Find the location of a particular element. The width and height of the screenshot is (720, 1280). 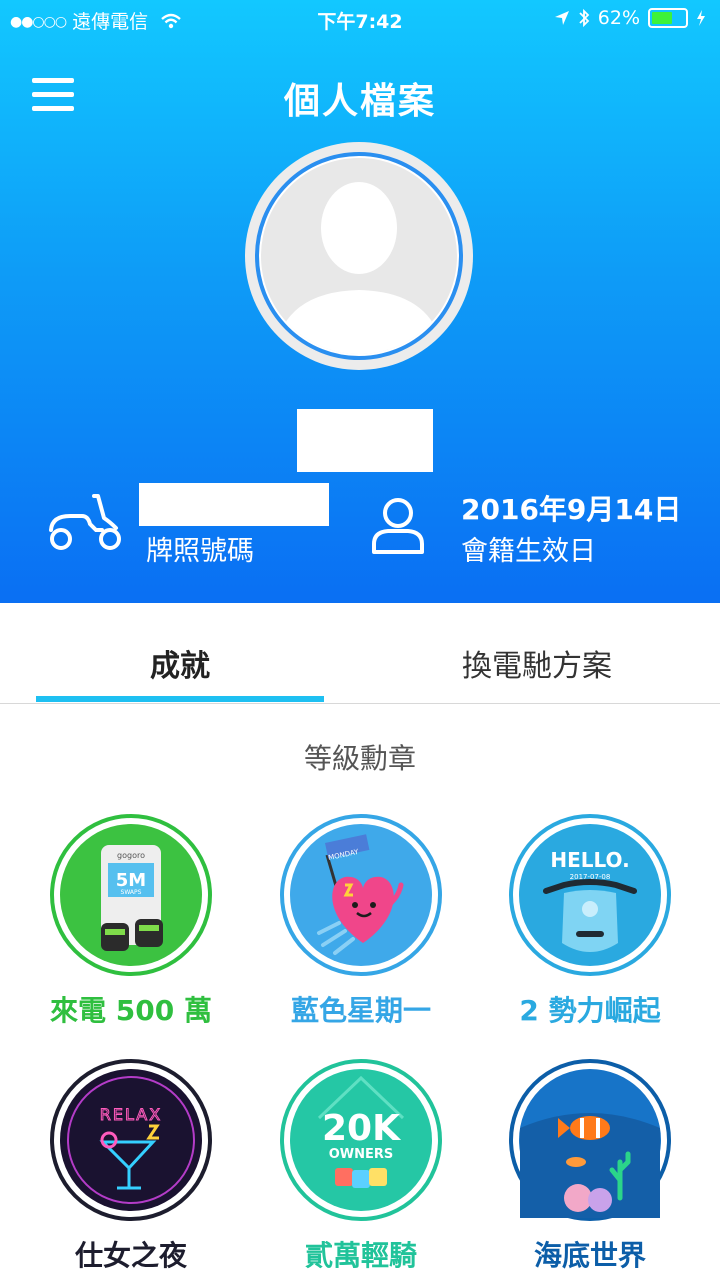

badge-rising-force-icon: HELLO. 2017-07-08 is located at coordinates (590, 895).